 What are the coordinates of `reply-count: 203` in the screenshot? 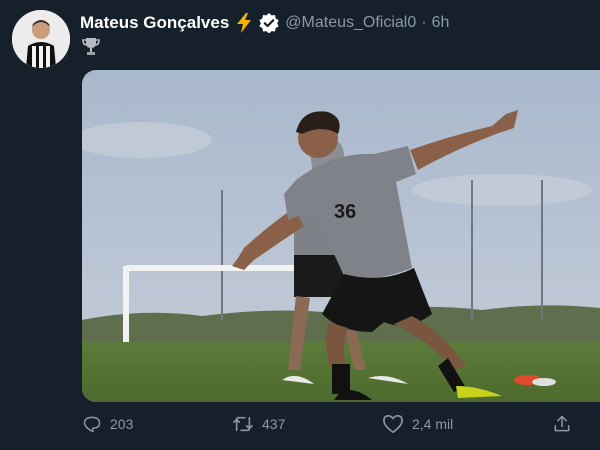 It's located at (122, 424).